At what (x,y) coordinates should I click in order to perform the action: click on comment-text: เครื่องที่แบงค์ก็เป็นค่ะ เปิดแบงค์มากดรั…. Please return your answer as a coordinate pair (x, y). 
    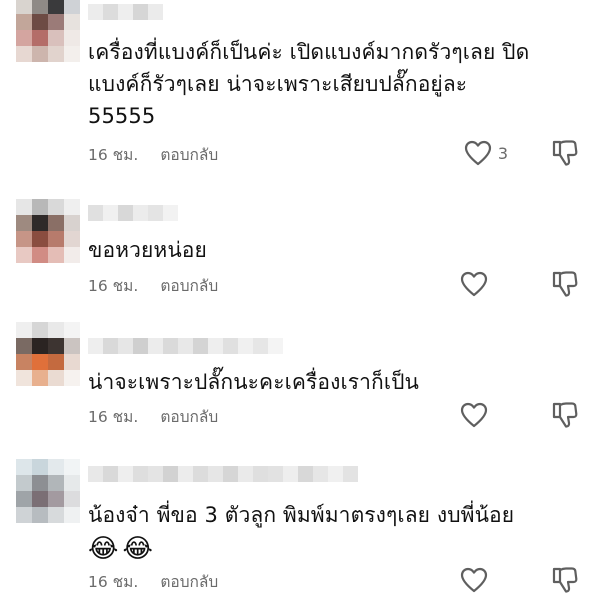
    Looking at the image, I should click on (309, 84).